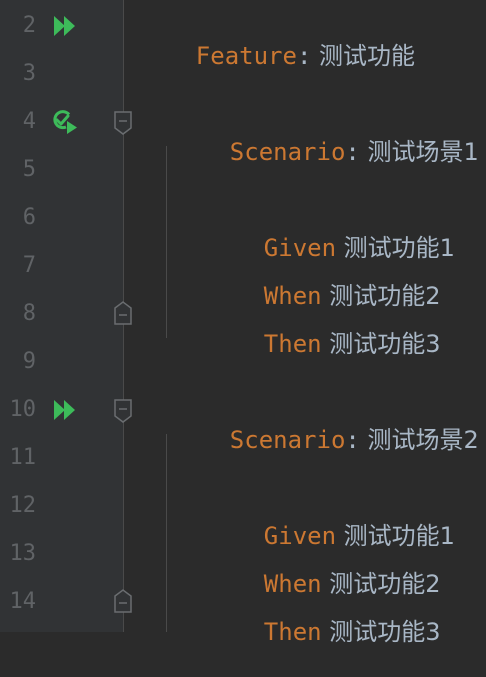 The height and width of the screenshot is (677, 486). What do you see at coordinates (23, 457) in the screenshot?
I see `line-number: 11` at bounding box center [23, 457].